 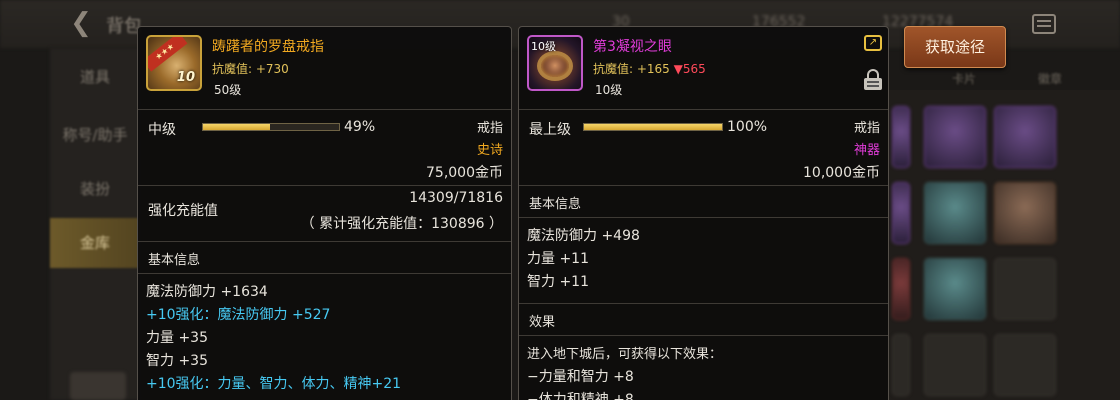 I want to click on item-rarity: 神器, so click(x=866, y=150).